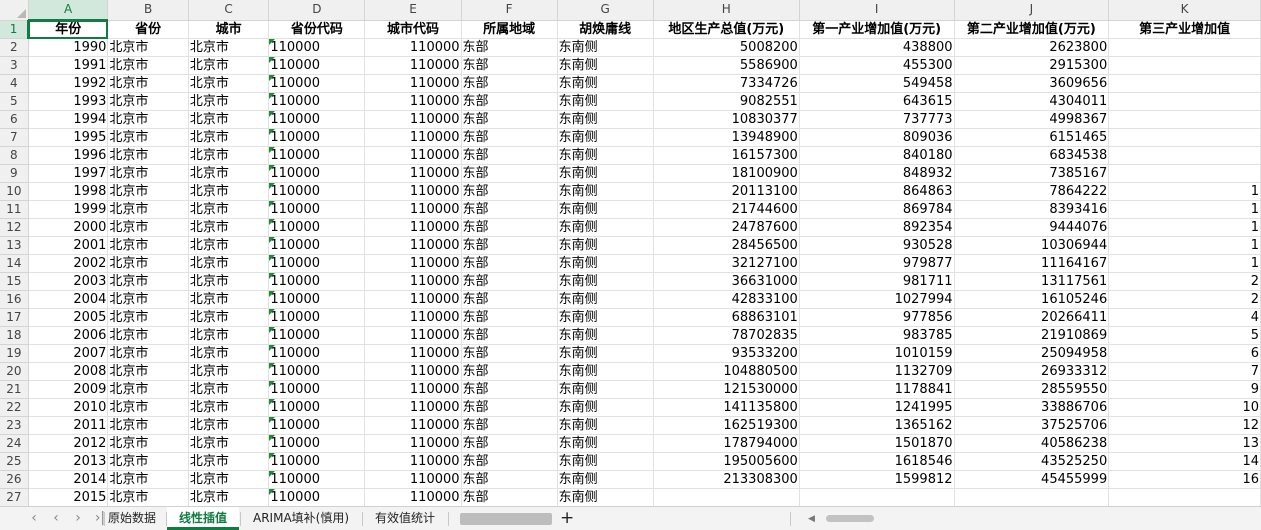  I want to click on data-cell: 24787600, so click(726, 227).